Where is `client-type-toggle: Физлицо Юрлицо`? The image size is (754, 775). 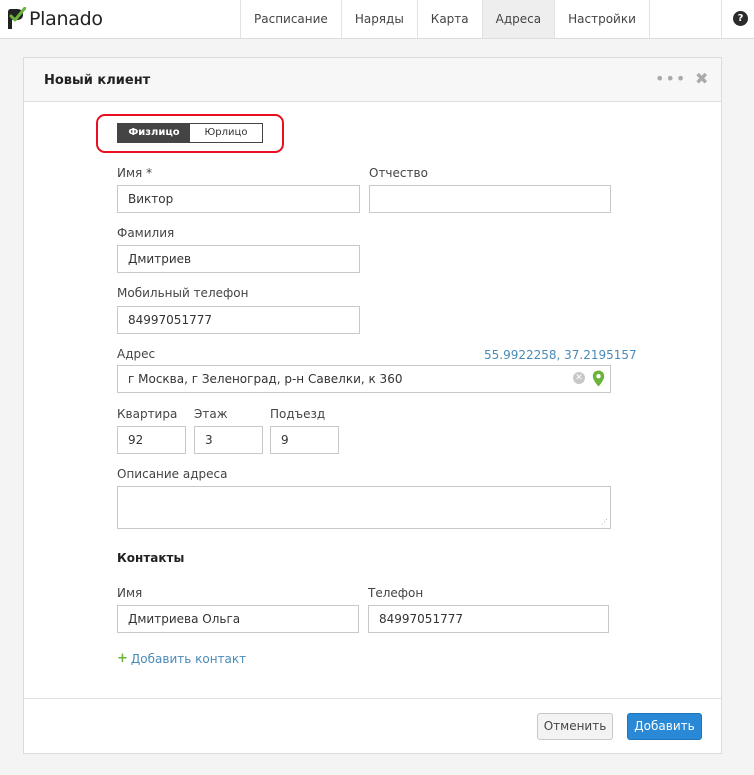
client-type-toggle: Физлицо Юрлицо is located at coordinates (190, 133).